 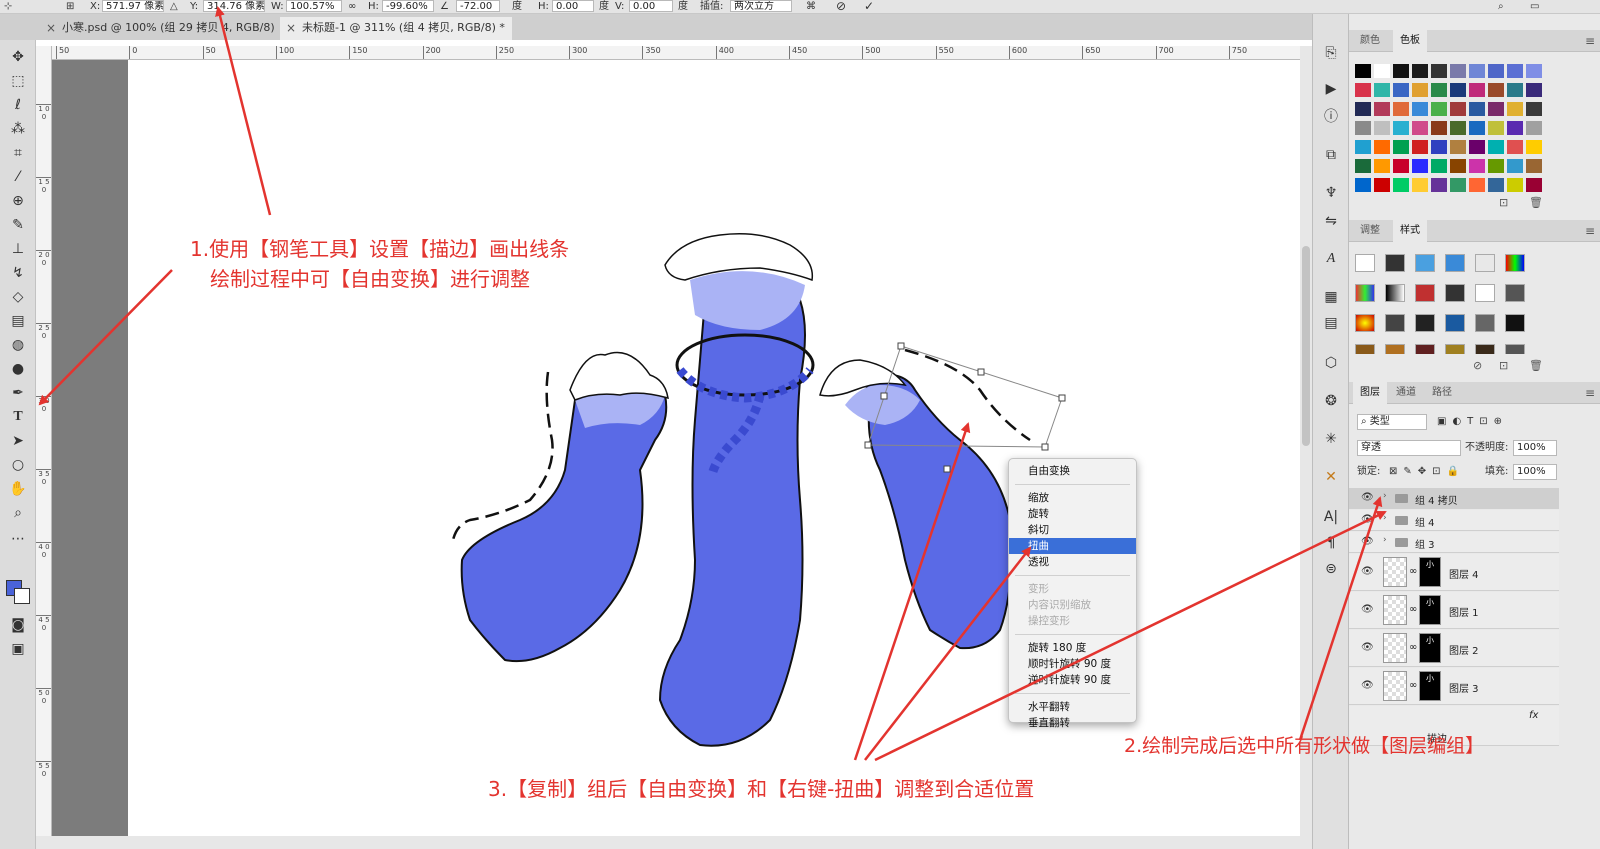 I want to click on tab-adjustments: 调整, so click(x=1370, y=231).